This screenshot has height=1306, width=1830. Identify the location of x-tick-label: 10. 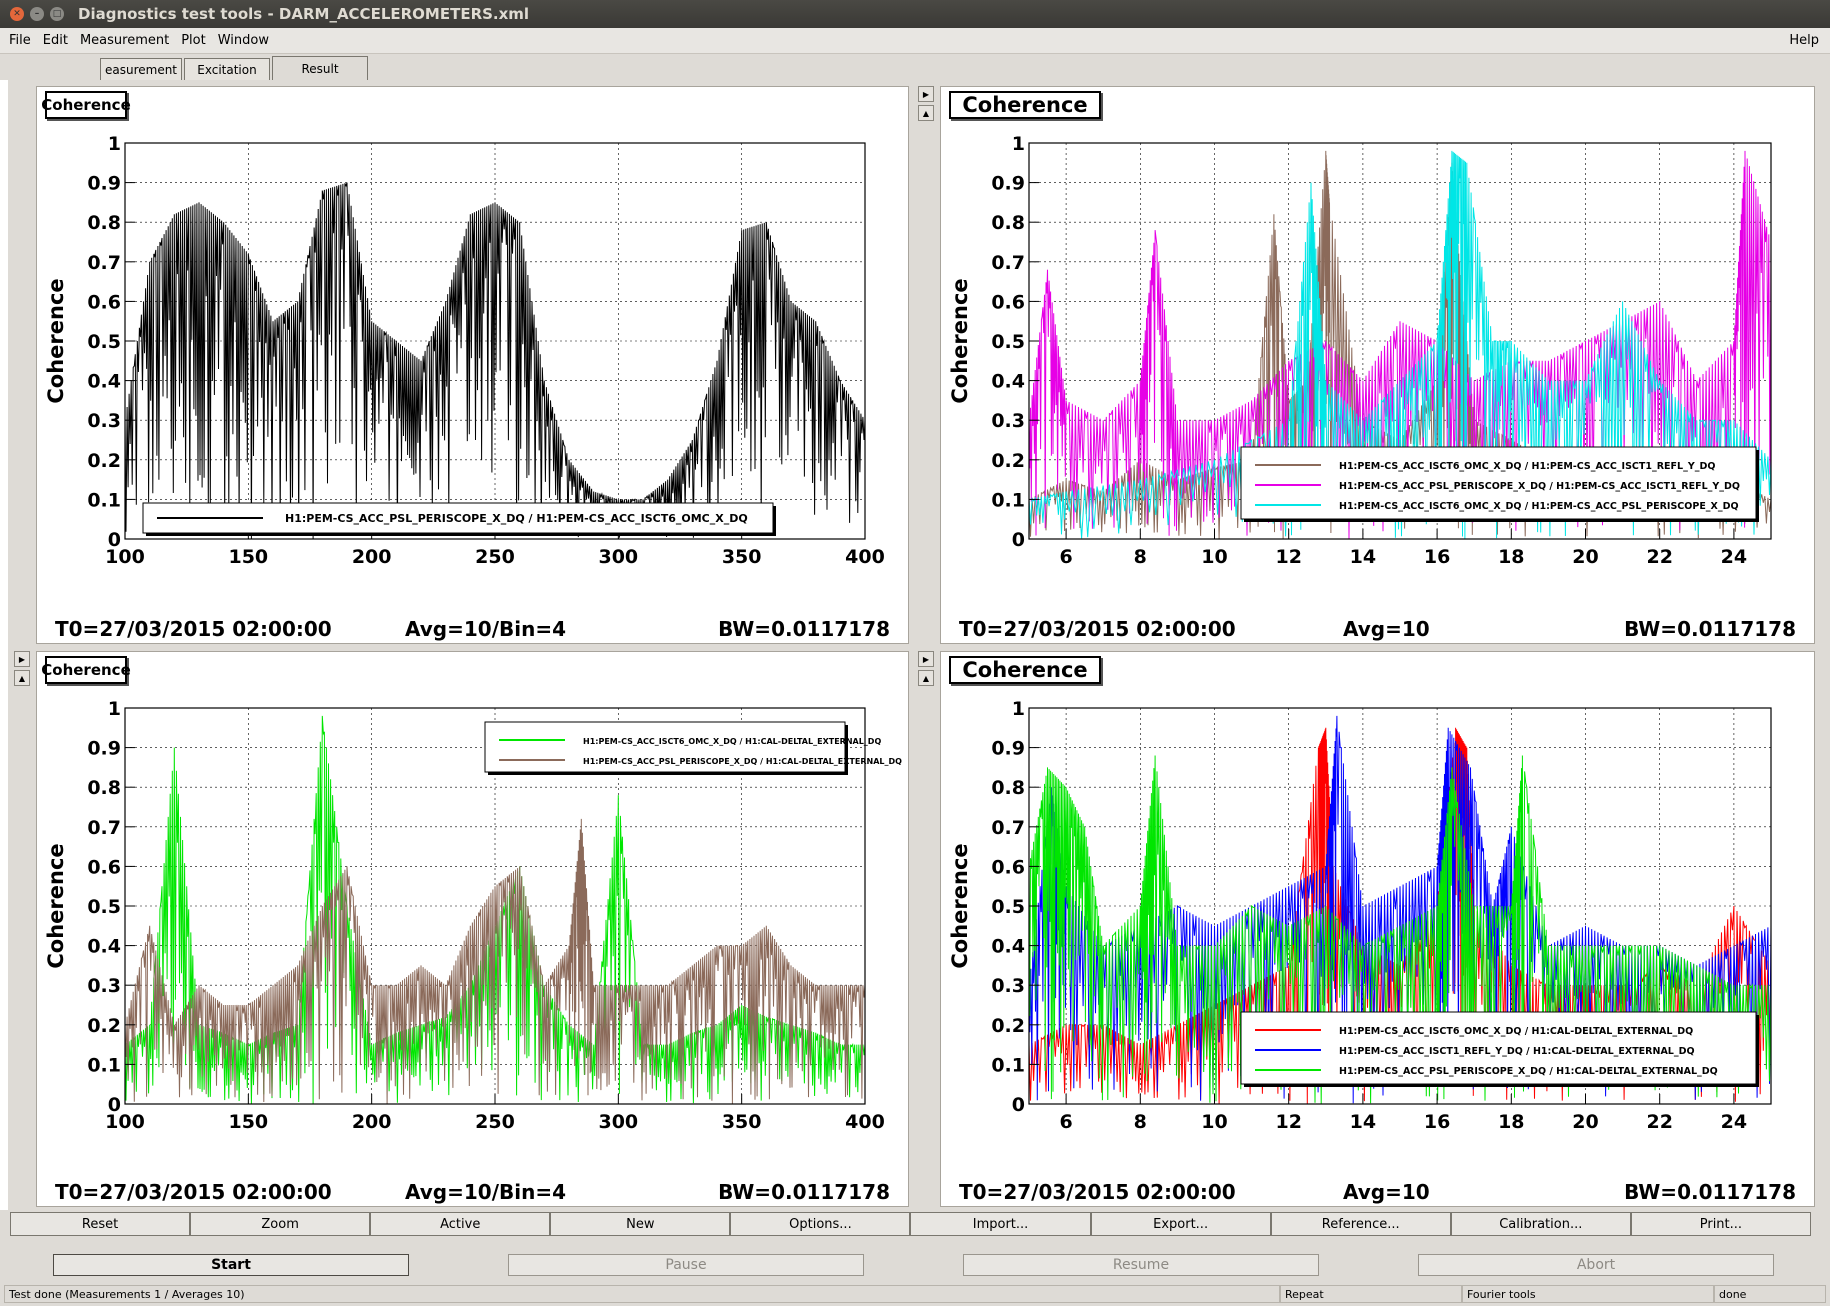
(1214, 557).